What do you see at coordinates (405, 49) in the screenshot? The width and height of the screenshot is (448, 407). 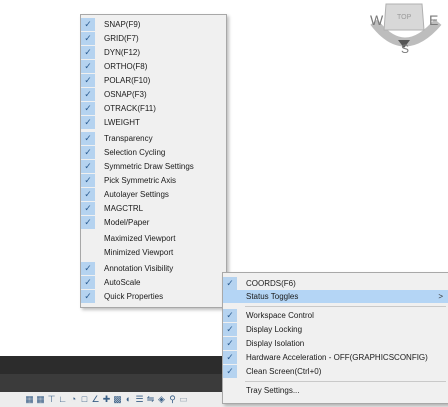 I see `viewcube-south-label: S` at bounding box center [405, 49].